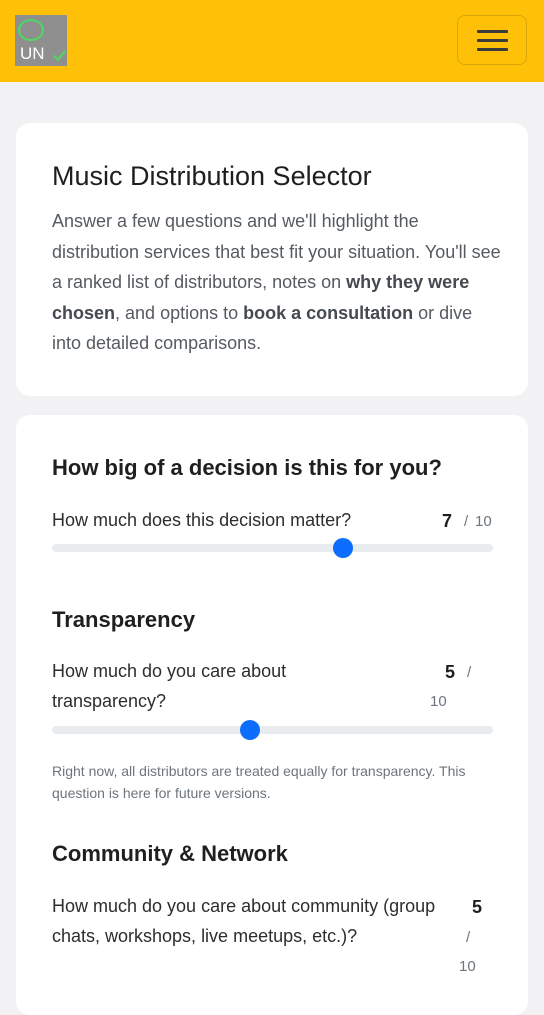 The image size is (544, 1015). I want to click on slider-decision, so click(272, 548).